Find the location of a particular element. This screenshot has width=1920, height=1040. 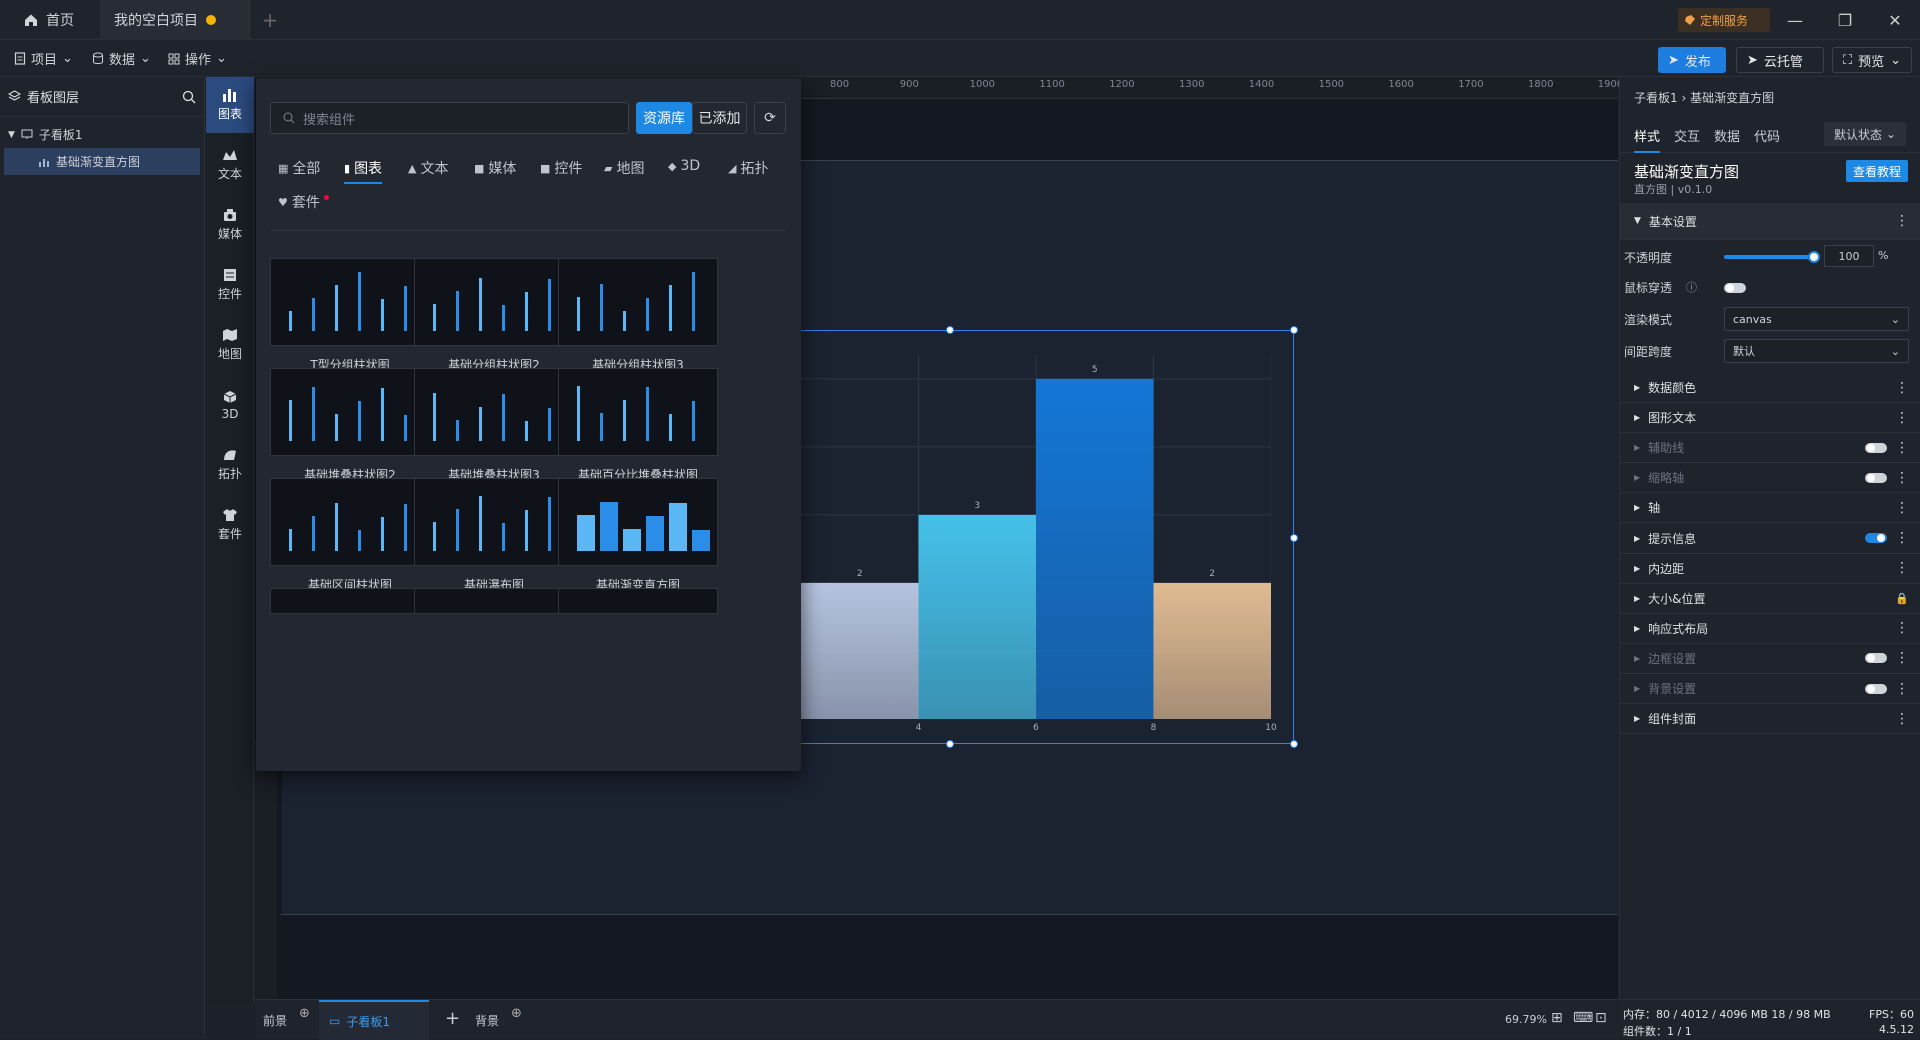

custom-service-button: 定制服务 is located at coordinates (1724, 20).